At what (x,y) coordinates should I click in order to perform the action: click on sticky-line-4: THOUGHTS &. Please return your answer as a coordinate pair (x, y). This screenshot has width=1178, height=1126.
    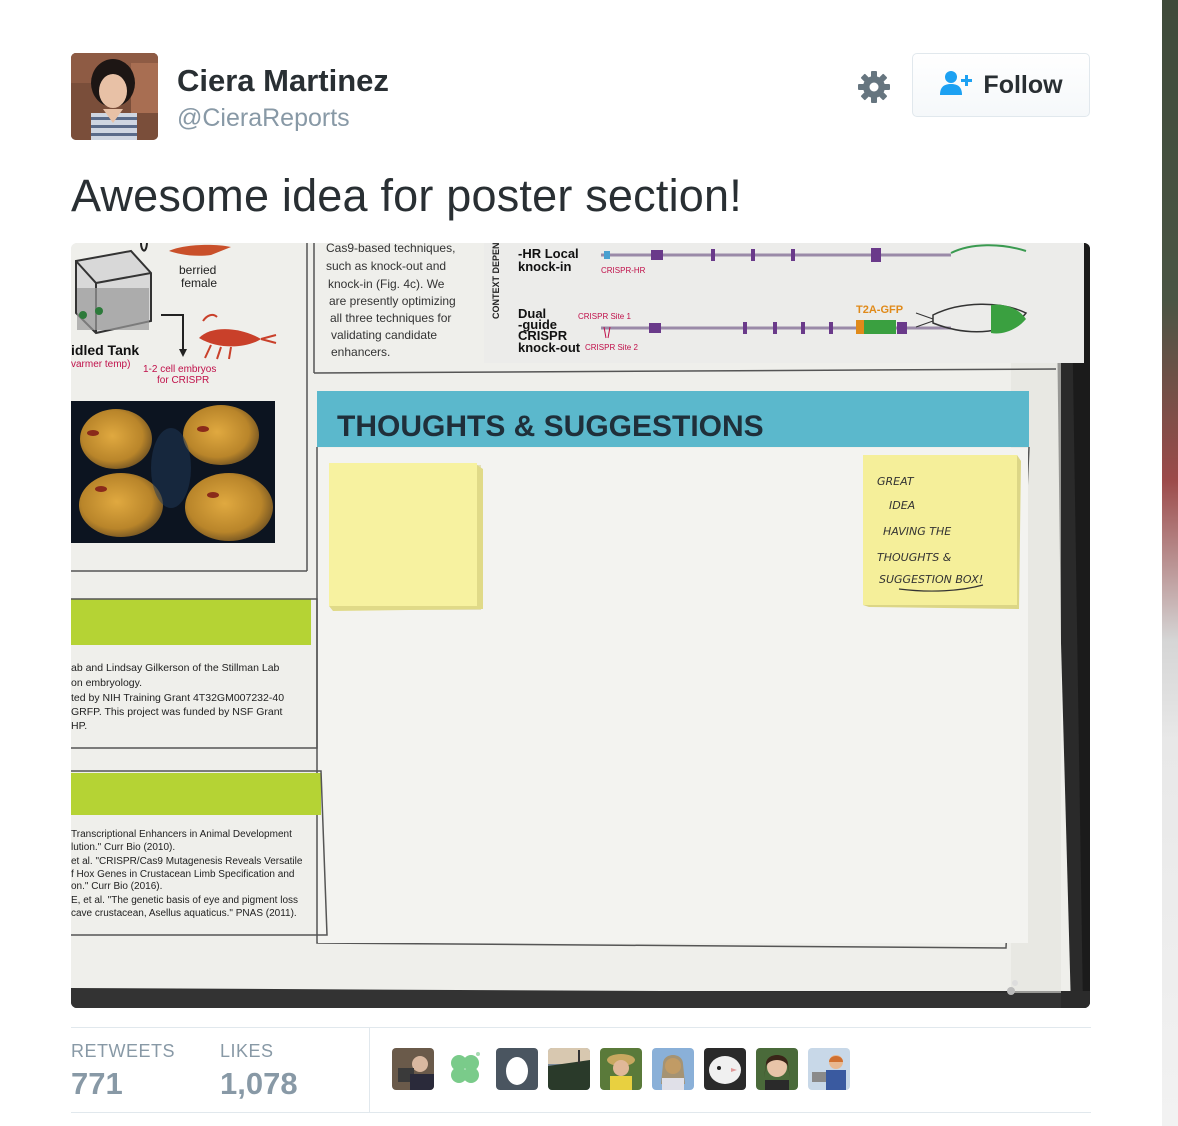
    Looking at the image, I should click on (914, 557).